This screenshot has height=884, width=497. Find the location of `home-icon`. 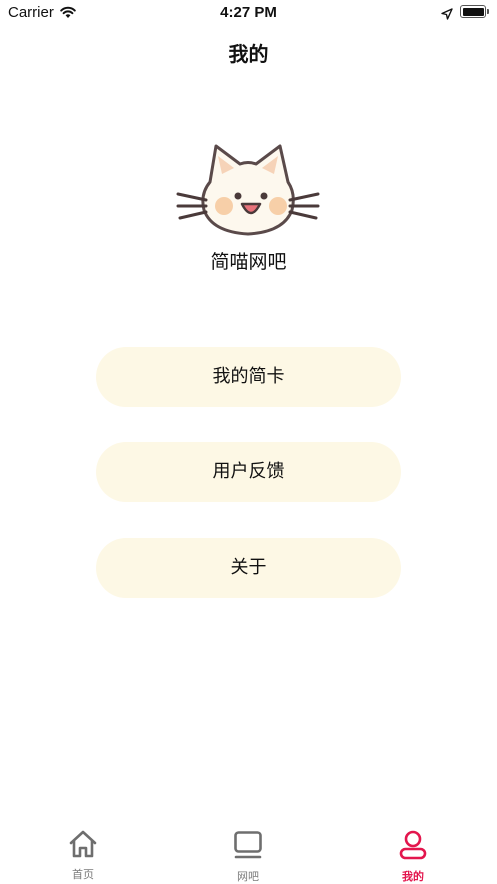

home-icon is located at coordinates (83, 846).